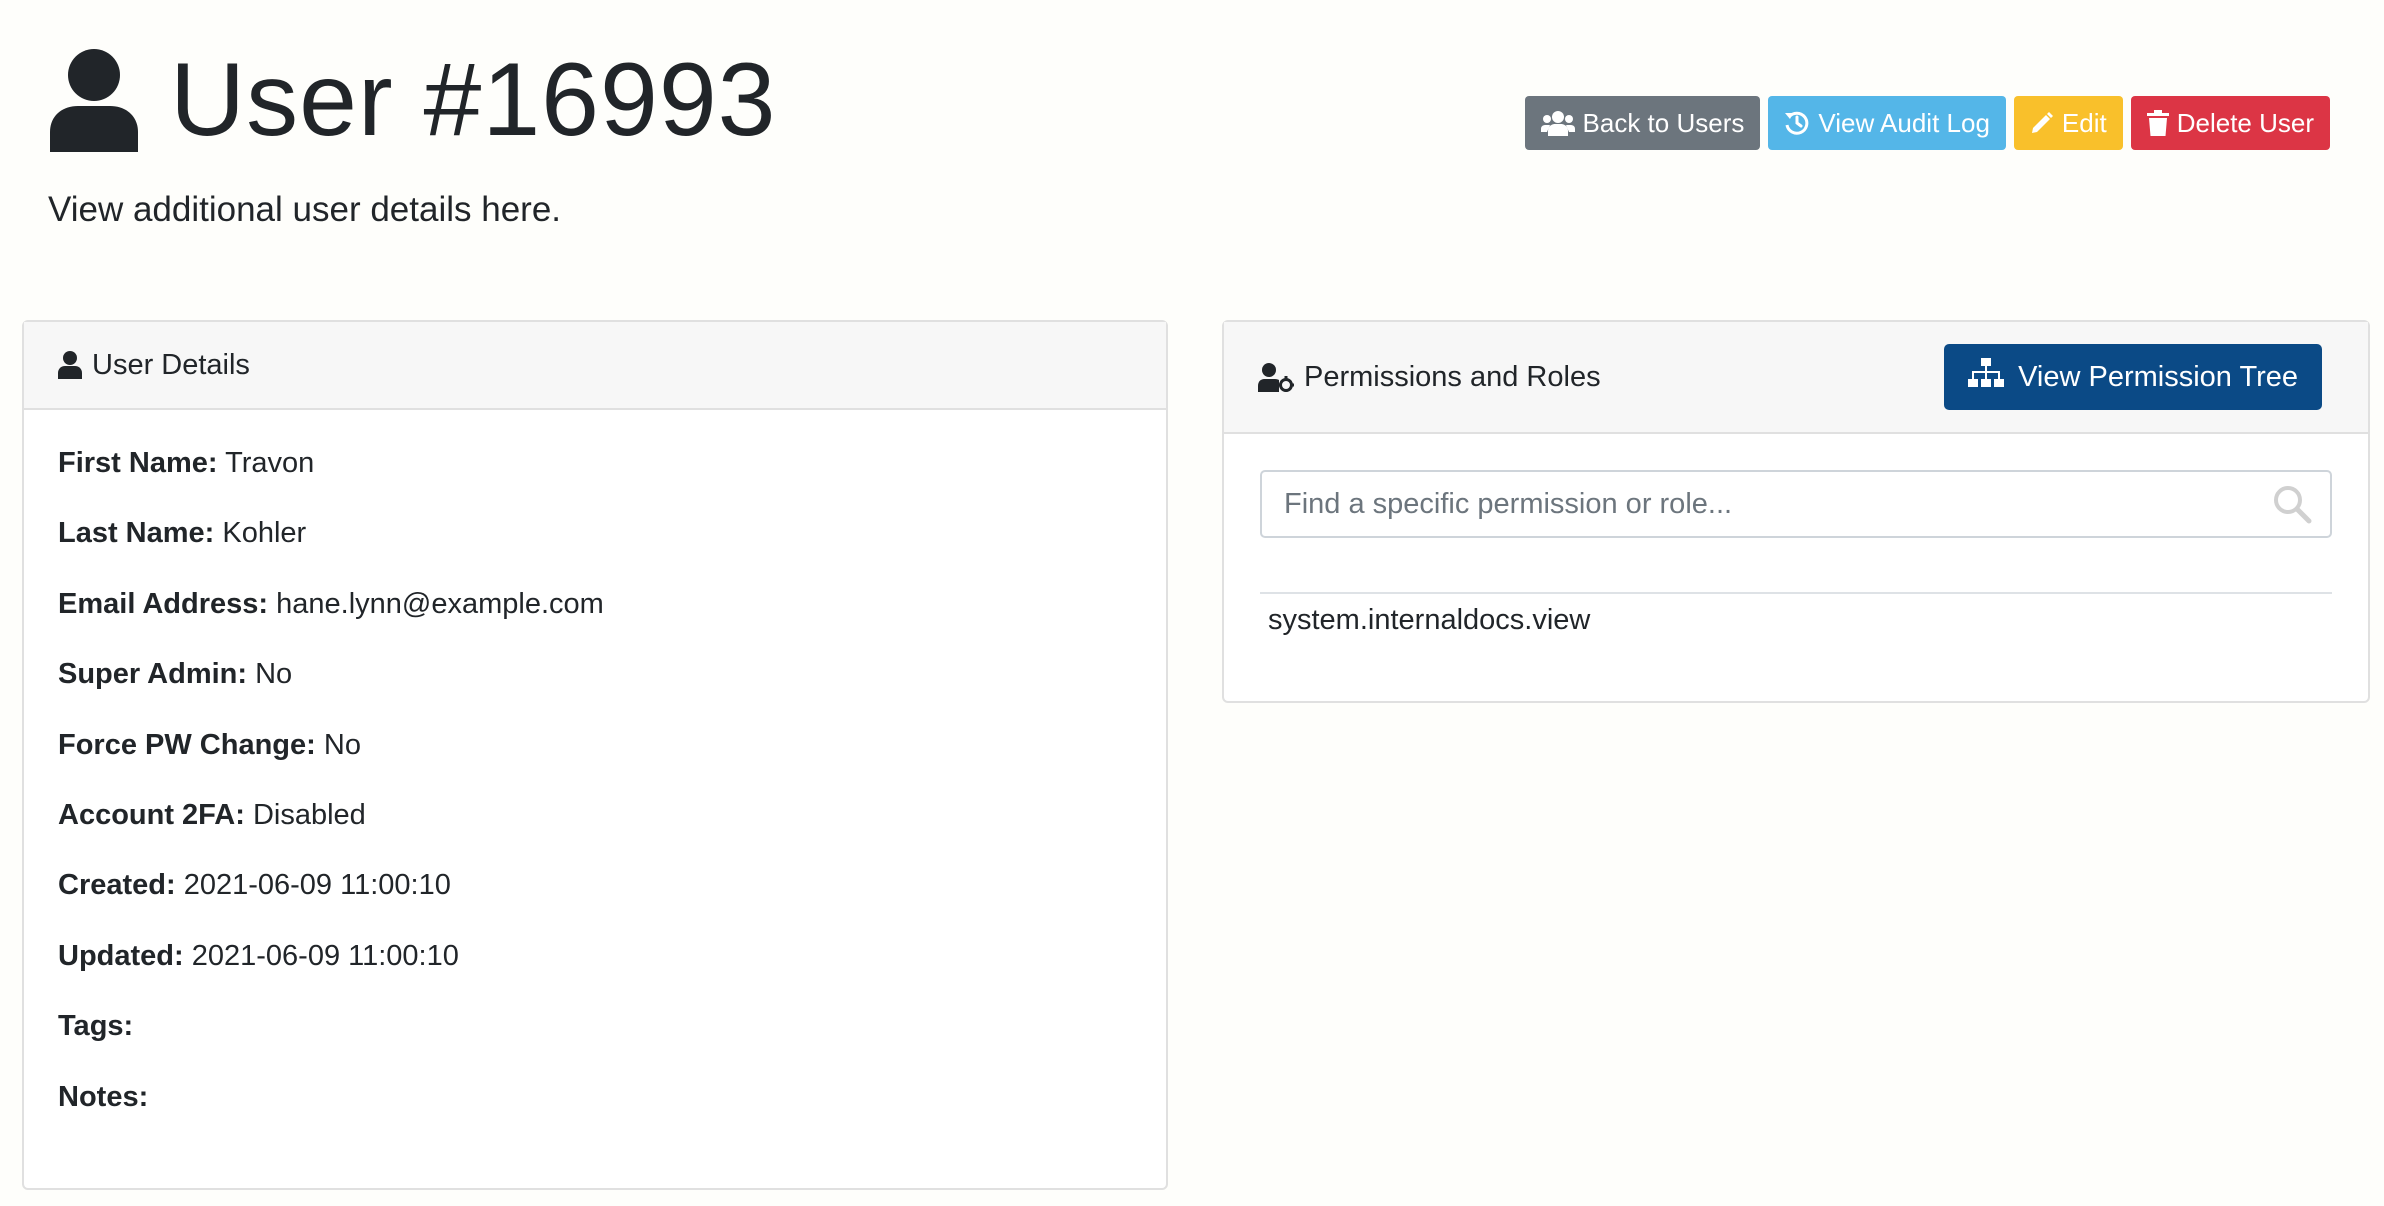 This screenshot has height=1206, width=2384. What do you see at coordinates (103, 1096) in the screenshot?
I see `detail-label: Notes:` at bounding box center [103, 1096].